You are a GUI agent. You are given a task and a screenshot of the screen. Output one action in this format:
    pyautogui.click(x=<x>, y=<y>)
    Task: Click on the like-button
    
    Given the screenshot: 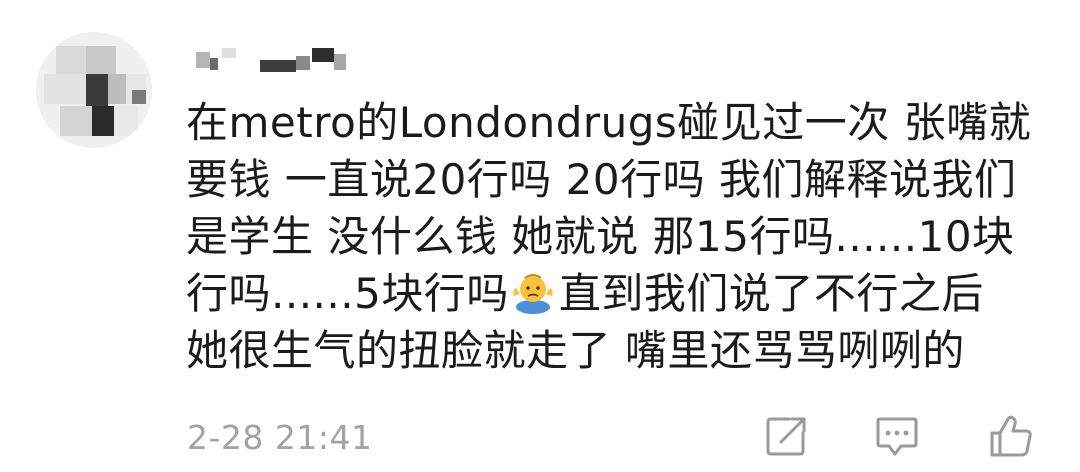 What is the action you would take?
    pyautogui.click(x=1011, y=436)
    